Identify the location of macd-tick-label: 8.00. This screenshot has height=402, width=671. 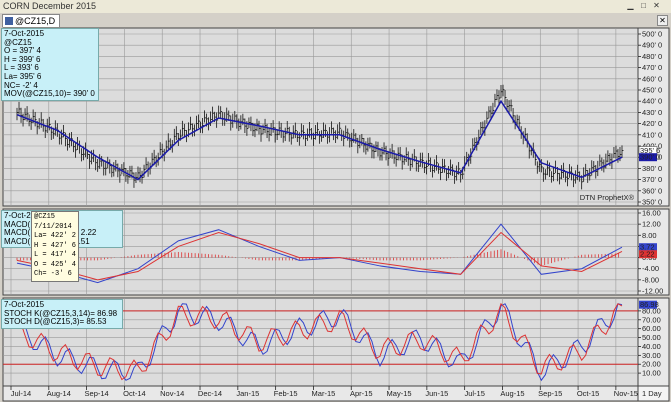
(649, 235).